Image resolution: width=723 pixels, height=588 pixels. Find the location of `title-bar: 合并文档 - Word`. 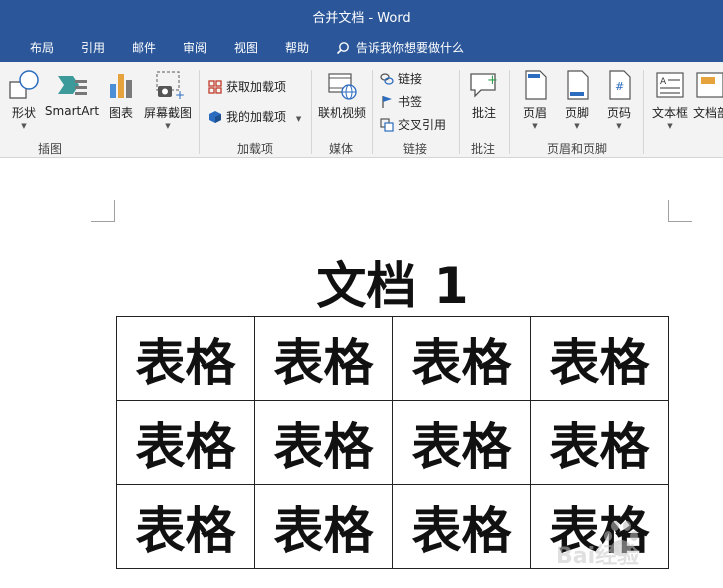

title-bar: 合并文档 - Word is located at coordinates (361, 16).